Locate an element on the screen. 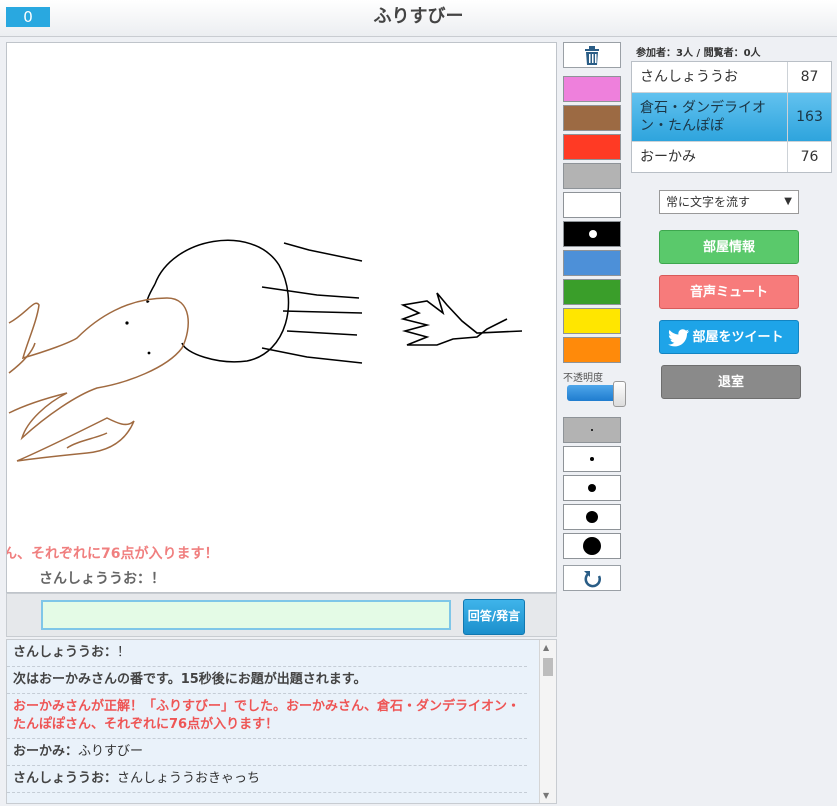 The image size is (837, 806). page-title: ふりすびー is located at coordinates (418, 16).